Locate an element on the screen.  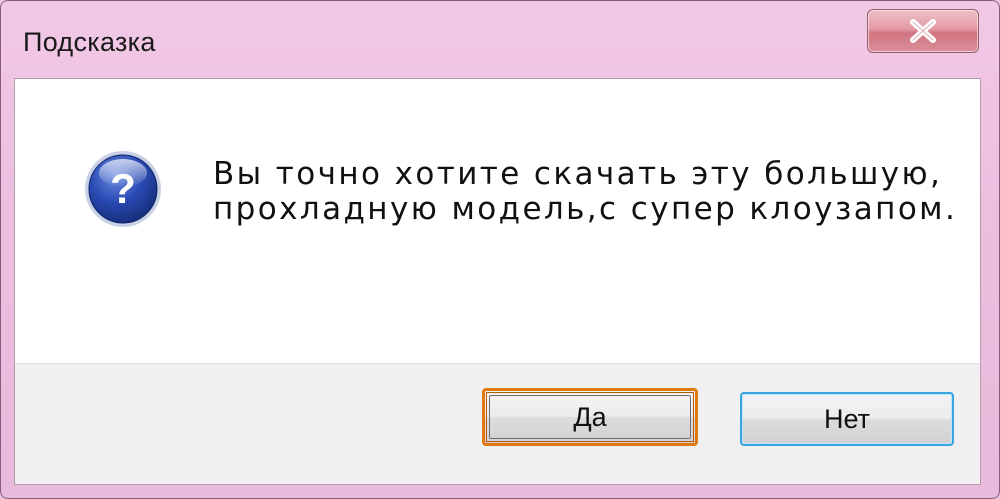
close-button is located at coordinates (923, 31).